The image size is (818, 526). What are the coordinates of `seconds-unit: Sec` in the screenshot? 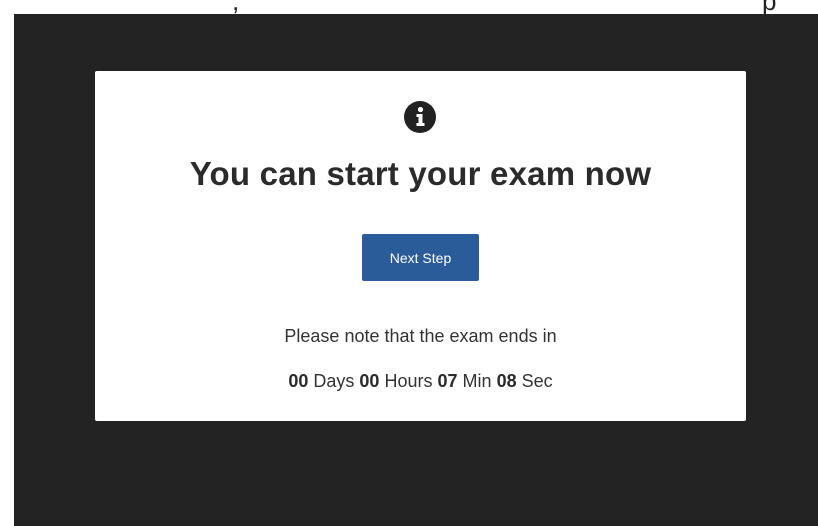 It's located at (537, 381).